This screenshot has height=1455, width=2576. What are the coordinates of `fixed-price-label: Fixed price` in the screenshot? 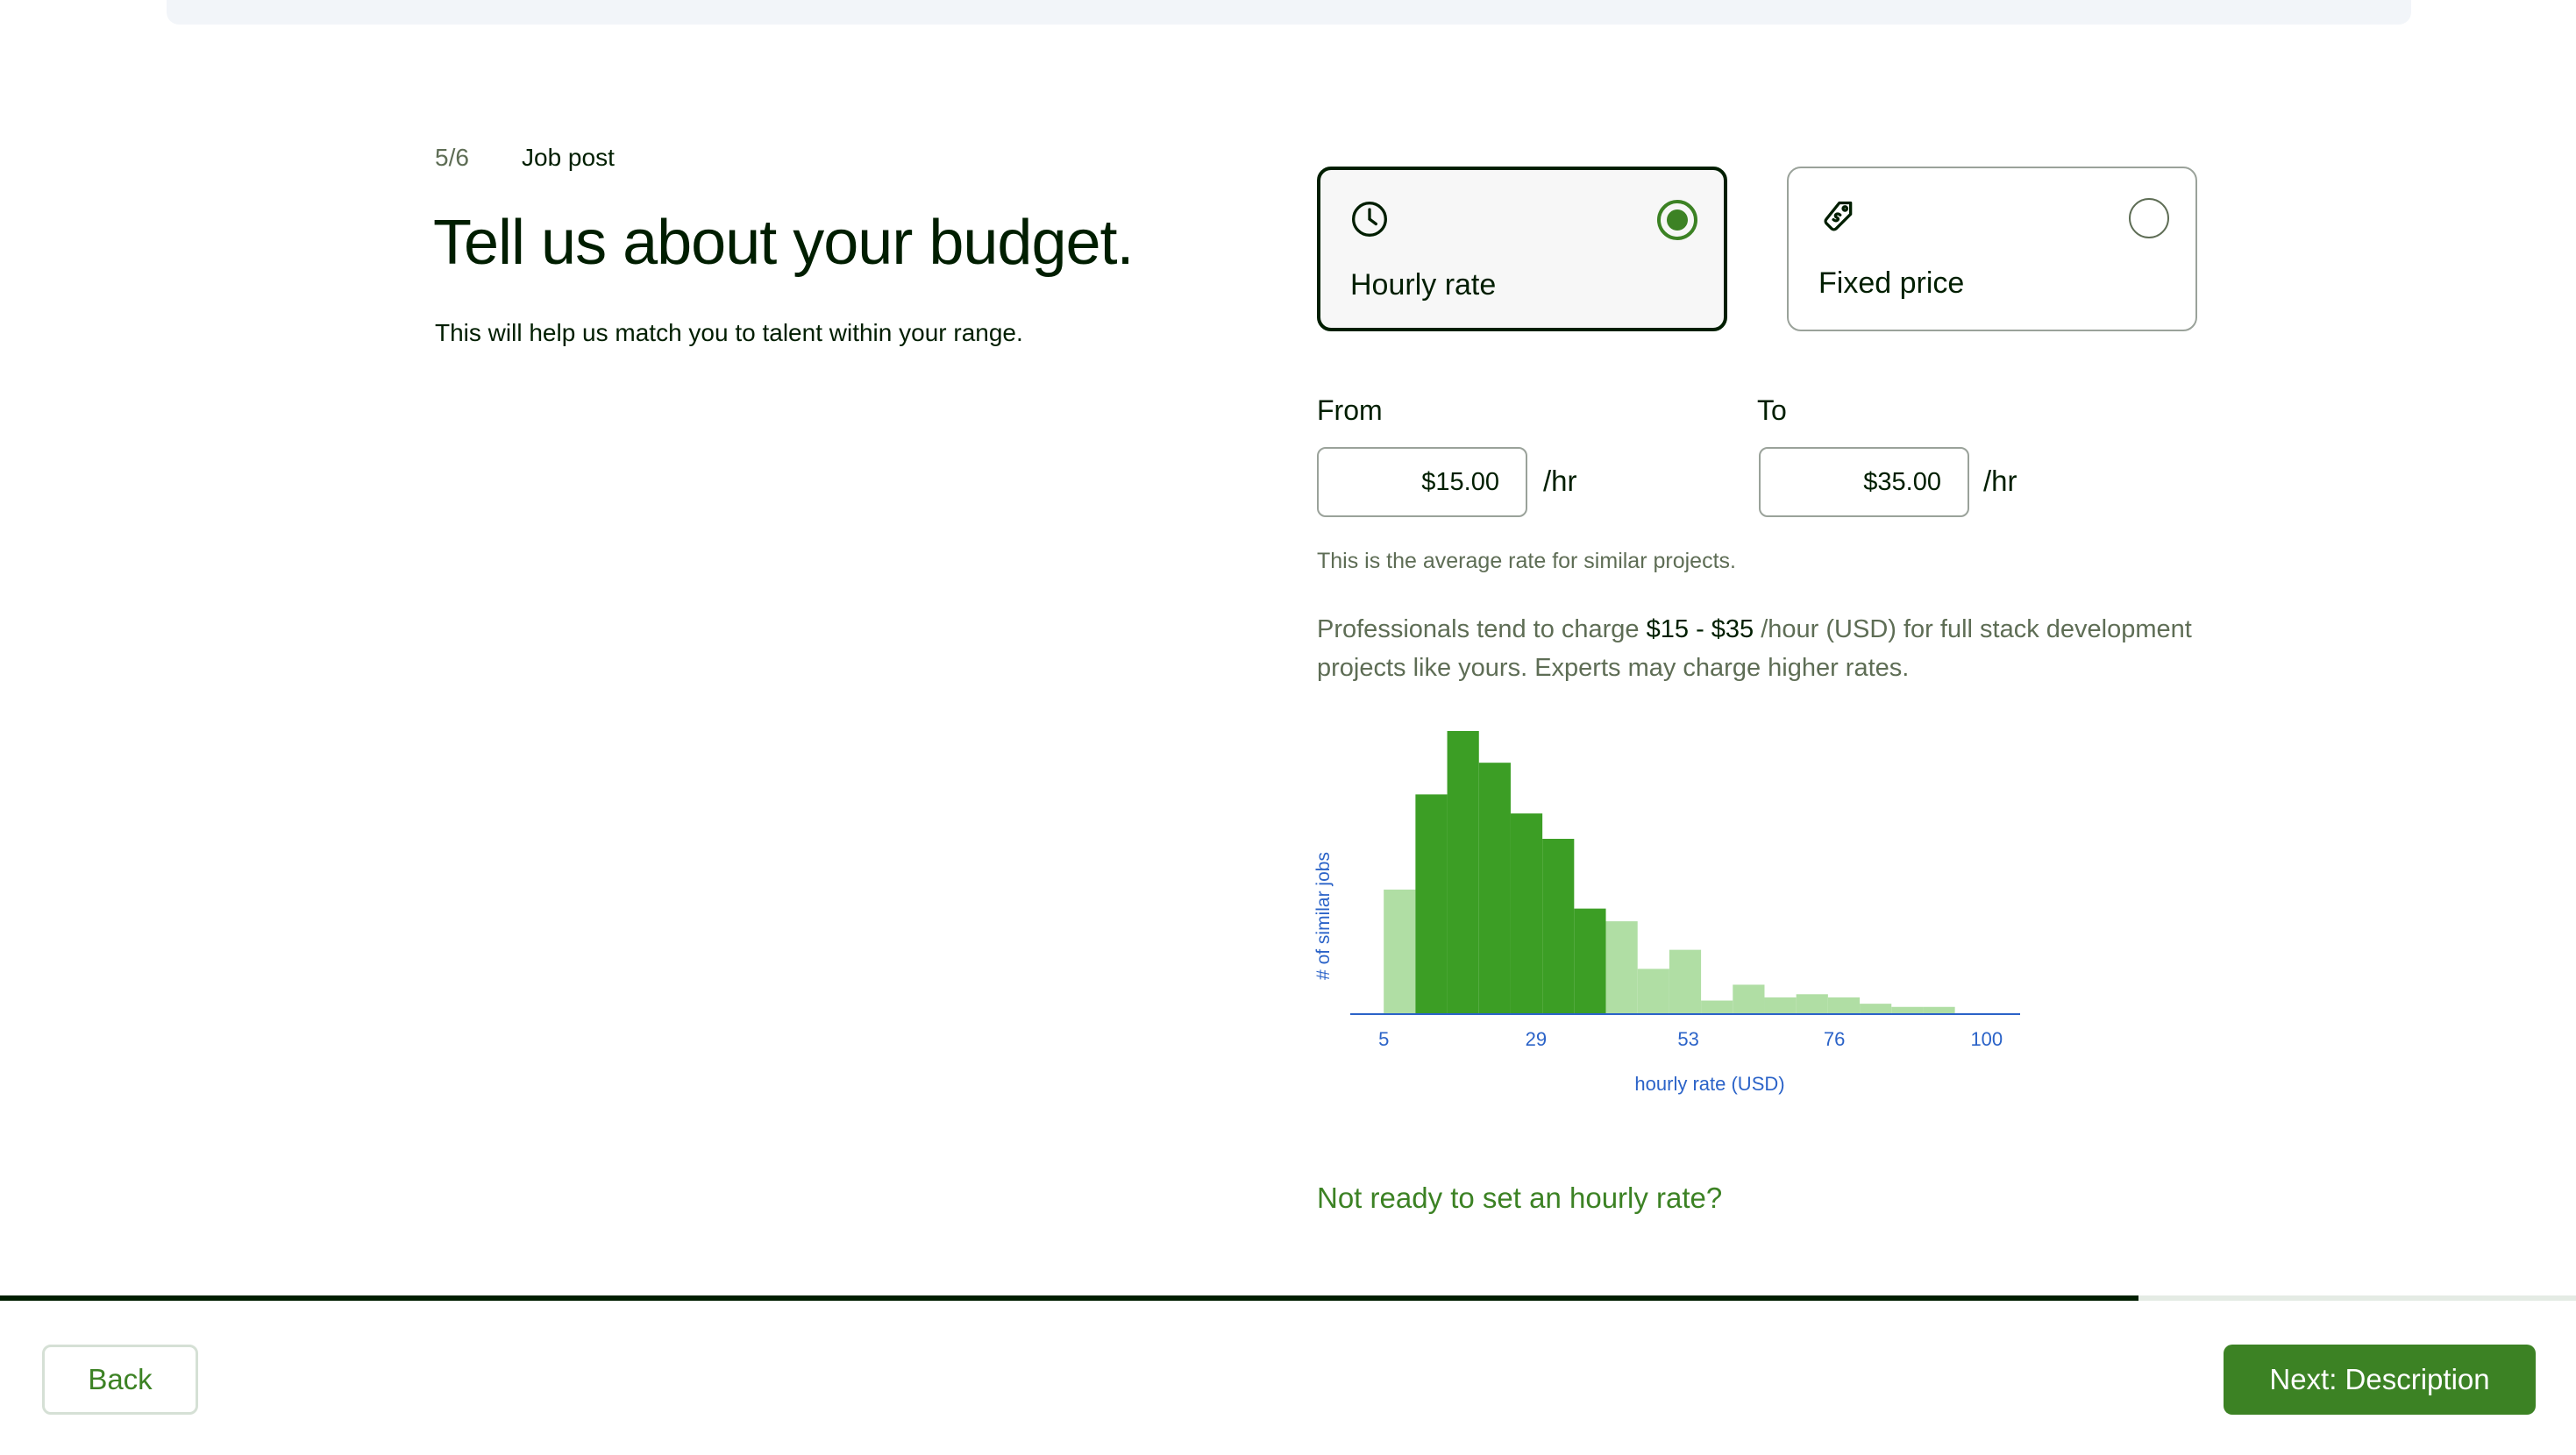 It's located at (1891, 283).